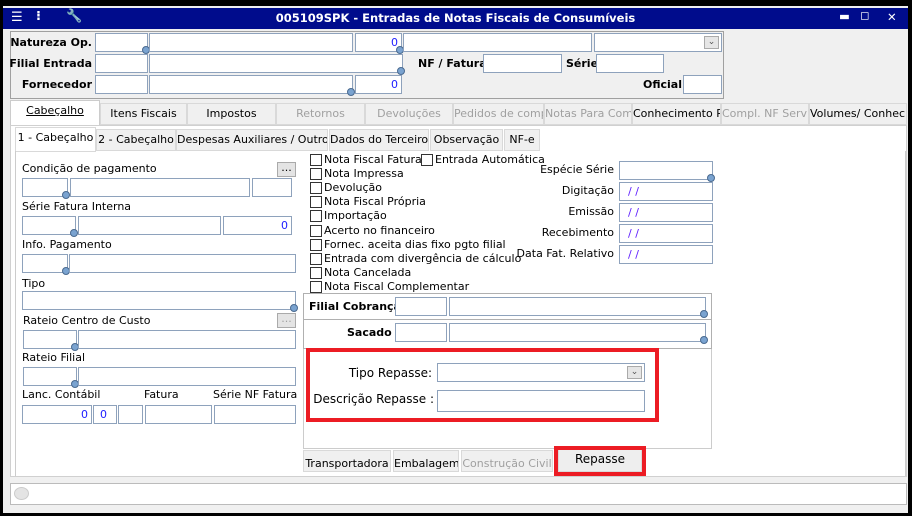 Image resolution: width=912 pixels, height=516 pixels. What do you see at coordinates (272, 187) in the screenshot?
I see `condicao-extra-input` at bounding box center [272, 187].